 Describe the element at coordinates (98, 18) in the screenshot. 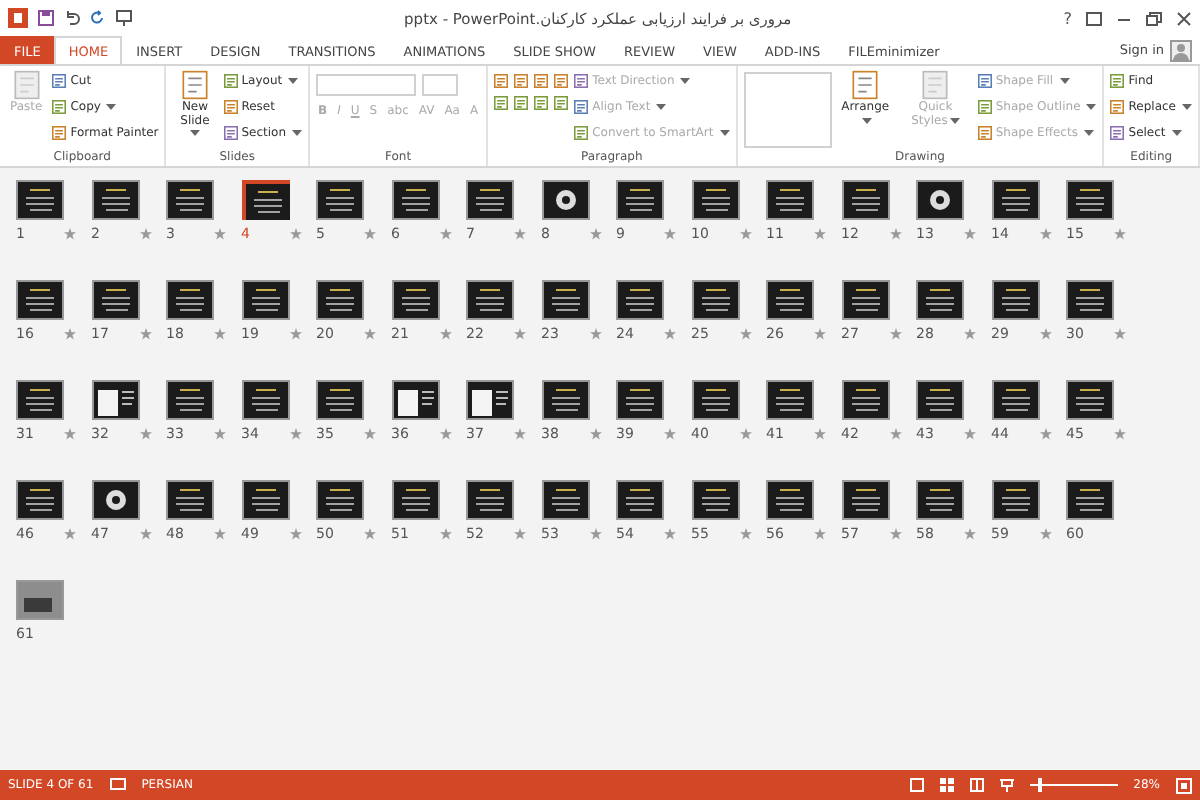

I see `redo-icon` at that location.